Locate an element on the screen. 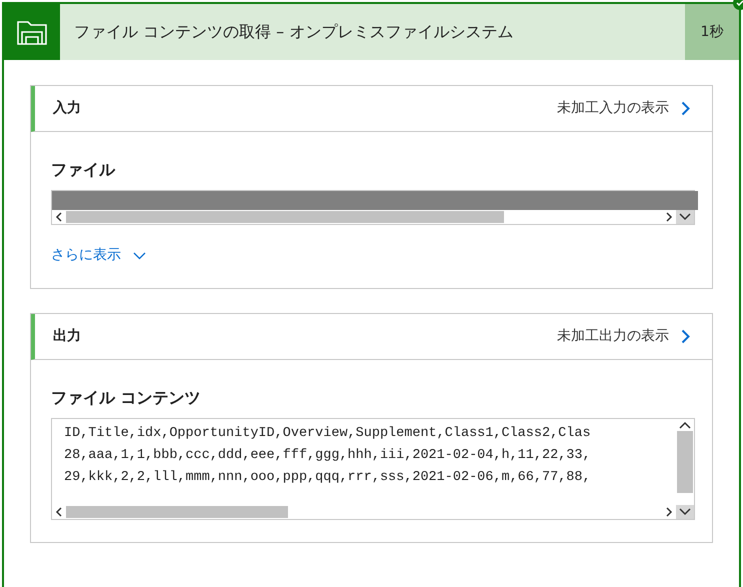 The image size is (743, 587). raw-view-link: 未加工入力の表示 is located at coordinates (623, 108).